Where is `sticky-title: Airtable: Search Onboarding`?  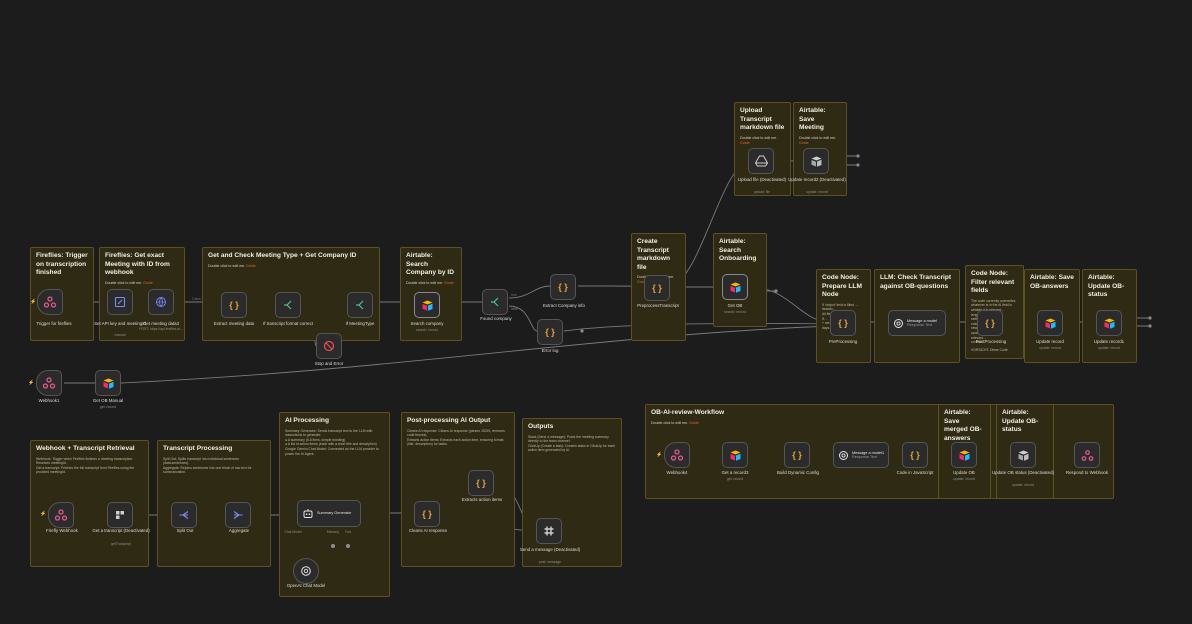 sticky-title: Airtable: Search Onboarding is located at coordinates (738, 250).